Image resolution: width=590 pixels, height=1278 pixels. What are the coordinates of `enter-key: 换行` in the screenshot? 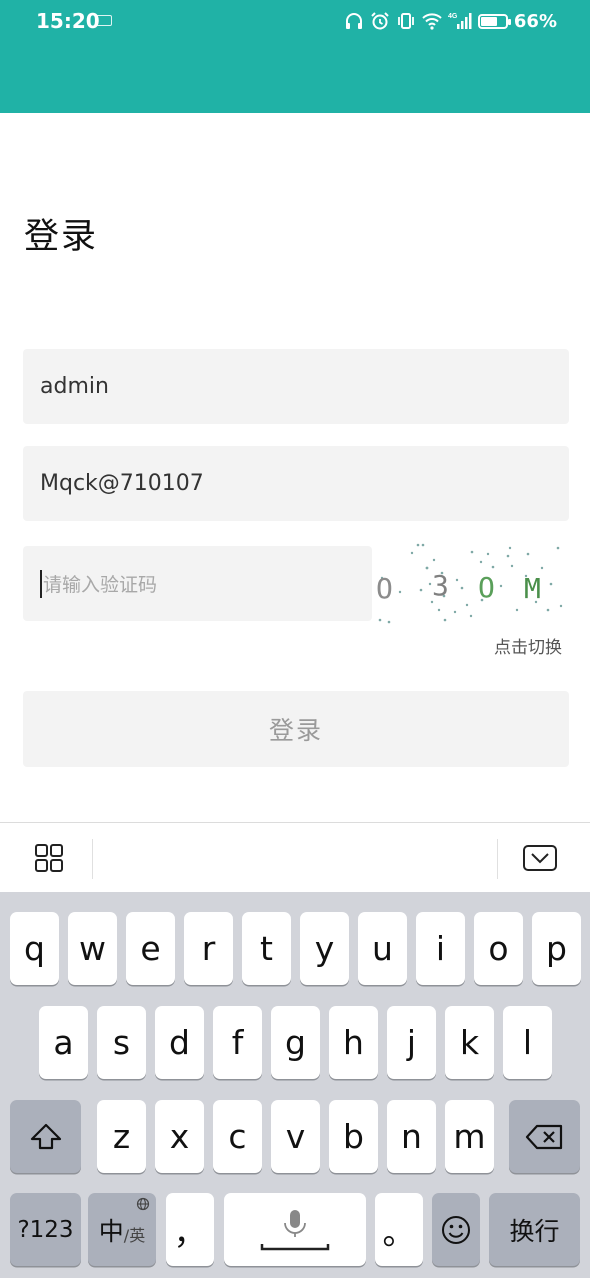 It's located at (534, 1229).